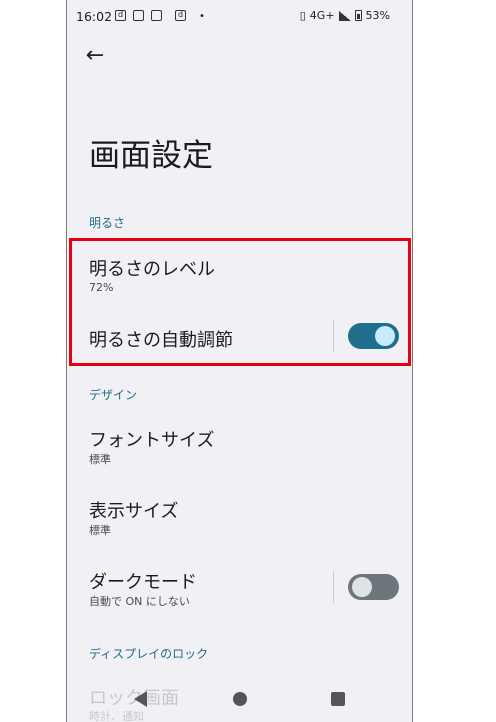 This screenshot has height=722, width=496. What do you see at coordinates (240, 302) in the screenshot?
I see `highlight-box` at bounding box center [240, 302].